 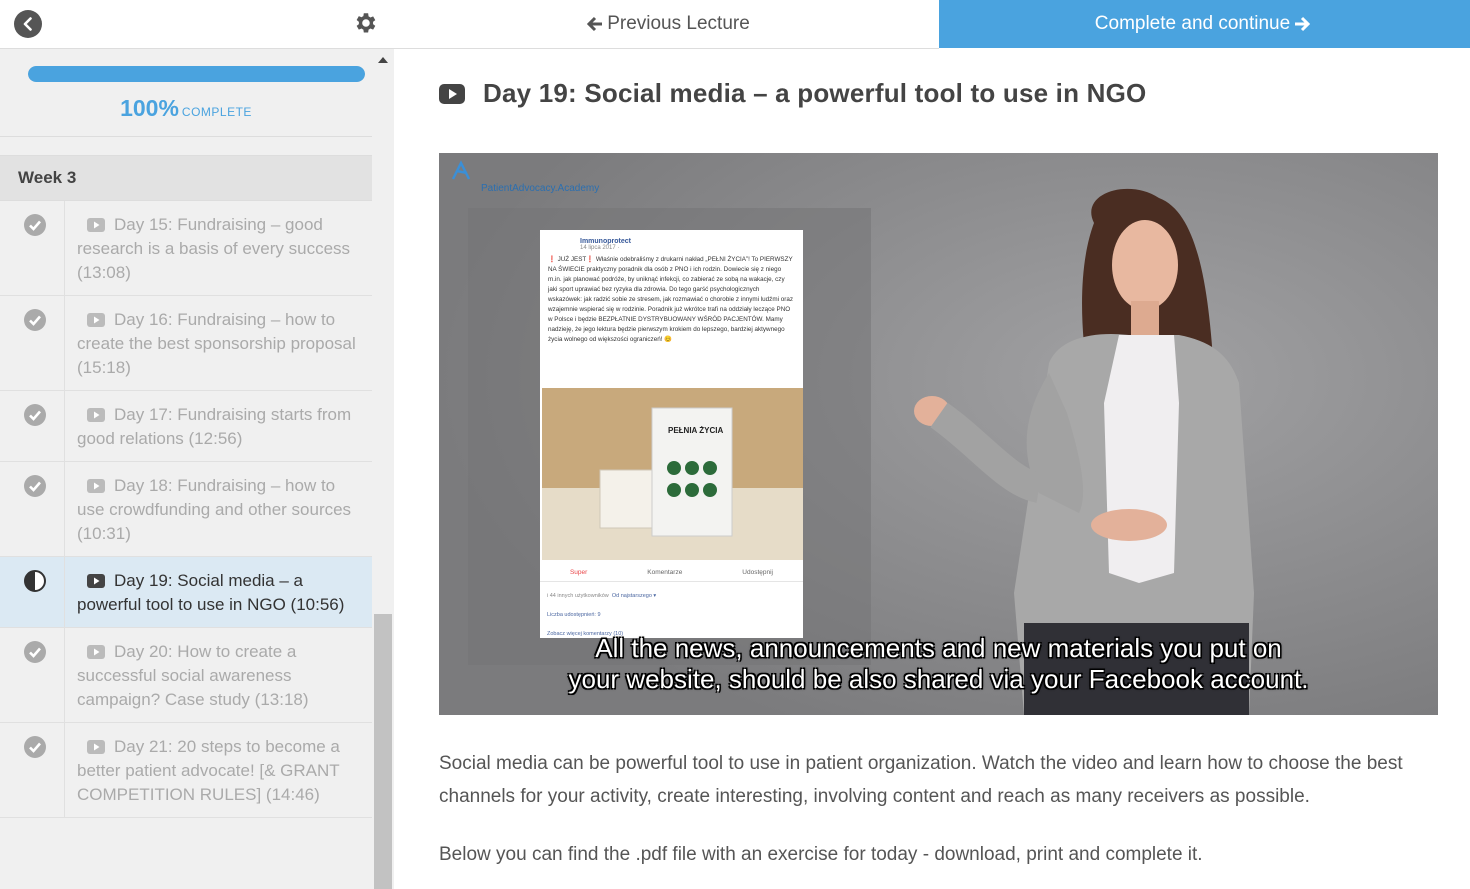 What do you see at coordinates (186, 93) in the screenshot?
I see `course-progress: 100% COMPLETE` at bounding box center [186, 93].